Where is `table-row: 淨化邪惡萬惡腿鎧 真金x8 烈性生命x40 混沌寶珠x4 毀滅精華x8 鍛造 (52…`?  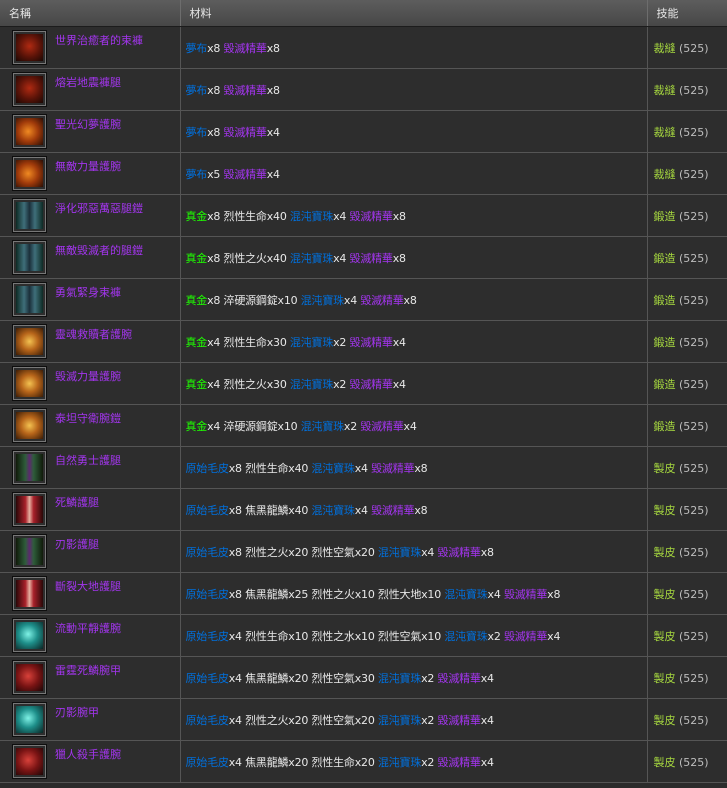
table-row: 淨化邪惡萬惡腿鎧 真金x8 烈性生命x40 混沌寶珠x4 毀滅精華x8 鍛造 (52… is located at coordinates (363, 215).